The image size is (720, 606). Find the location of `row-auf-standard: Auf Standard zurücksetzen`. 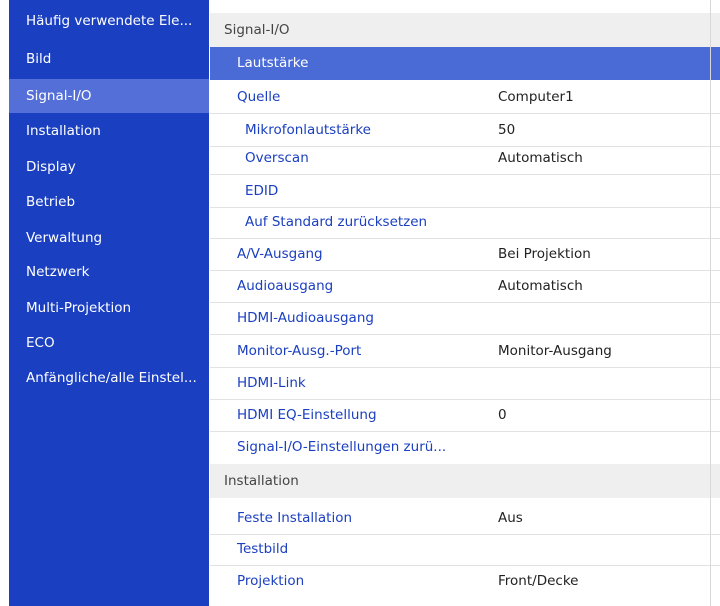

row-auf-standard: Auf Standard zurücksetzen is located at coordinates (465, 222).